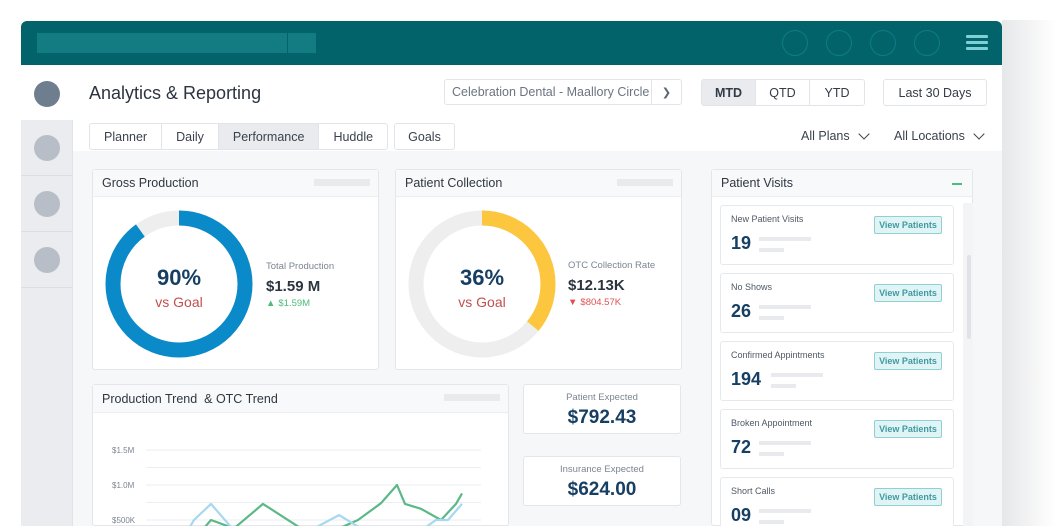 This screenshot has height=526, width=1056. I want to click on scroll-track, so click(968, 364).